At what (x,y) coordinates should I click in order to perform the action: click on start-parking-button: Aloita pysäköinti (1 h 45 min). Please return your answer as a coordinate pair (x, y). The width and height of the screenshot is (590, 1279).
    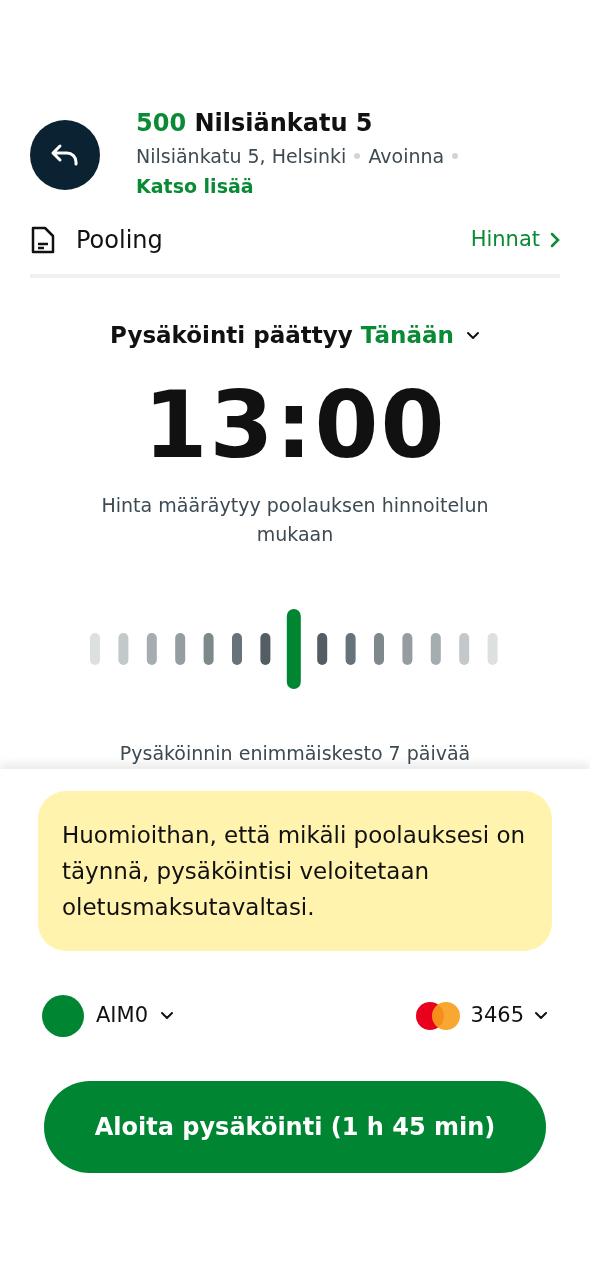
    Looking at the image, I should click on (295, 1126).